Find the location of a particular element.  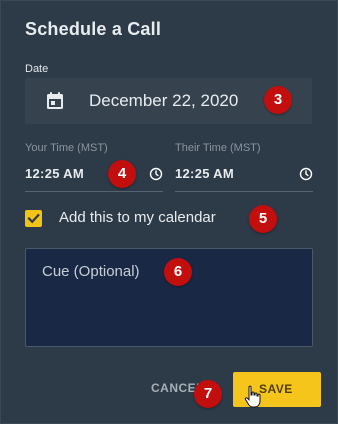

cue-placeholder: Cue (Optional) is located at coordinates (91, 271).